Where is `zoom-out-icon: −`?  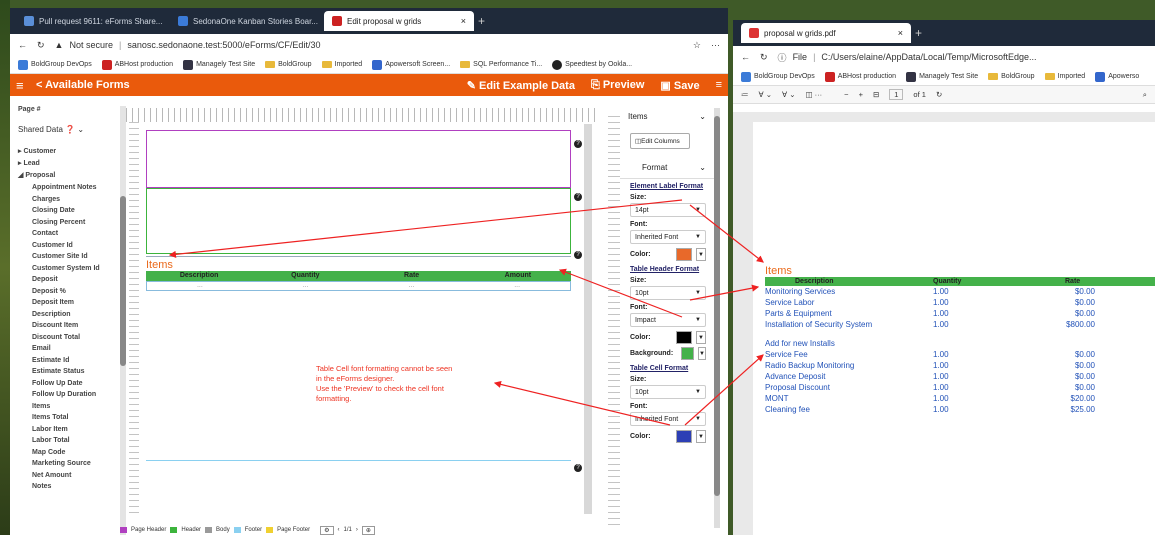 zoom-out-icon: − is located at coordinates (846, 94).